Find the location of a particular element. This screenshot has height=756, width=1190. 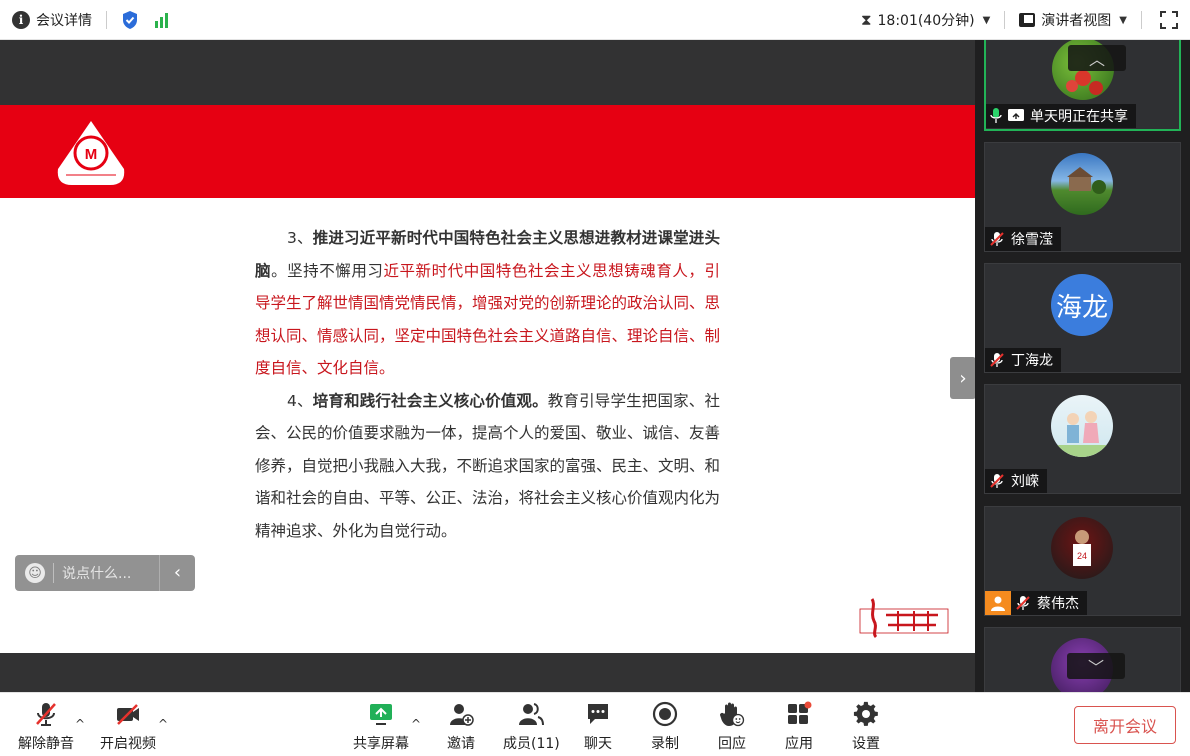

mic-on-icon is located at coordinates (996, 115).